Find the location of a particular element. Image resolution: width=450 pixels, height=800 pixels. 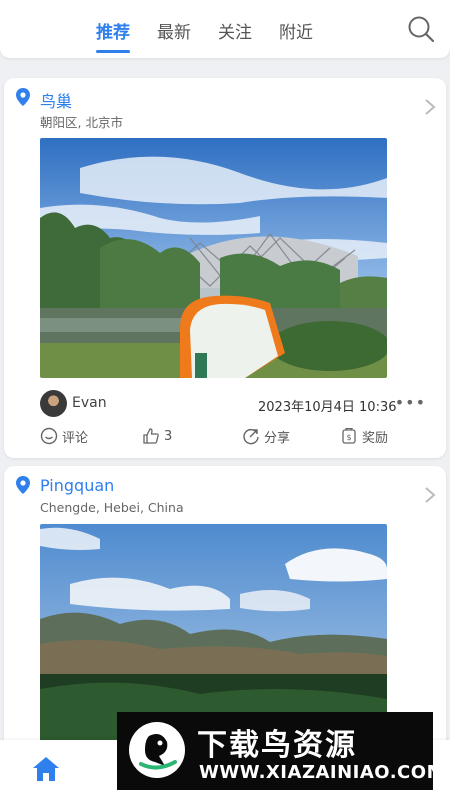

comment-button: 评论 is located at coordinates (64, 436).